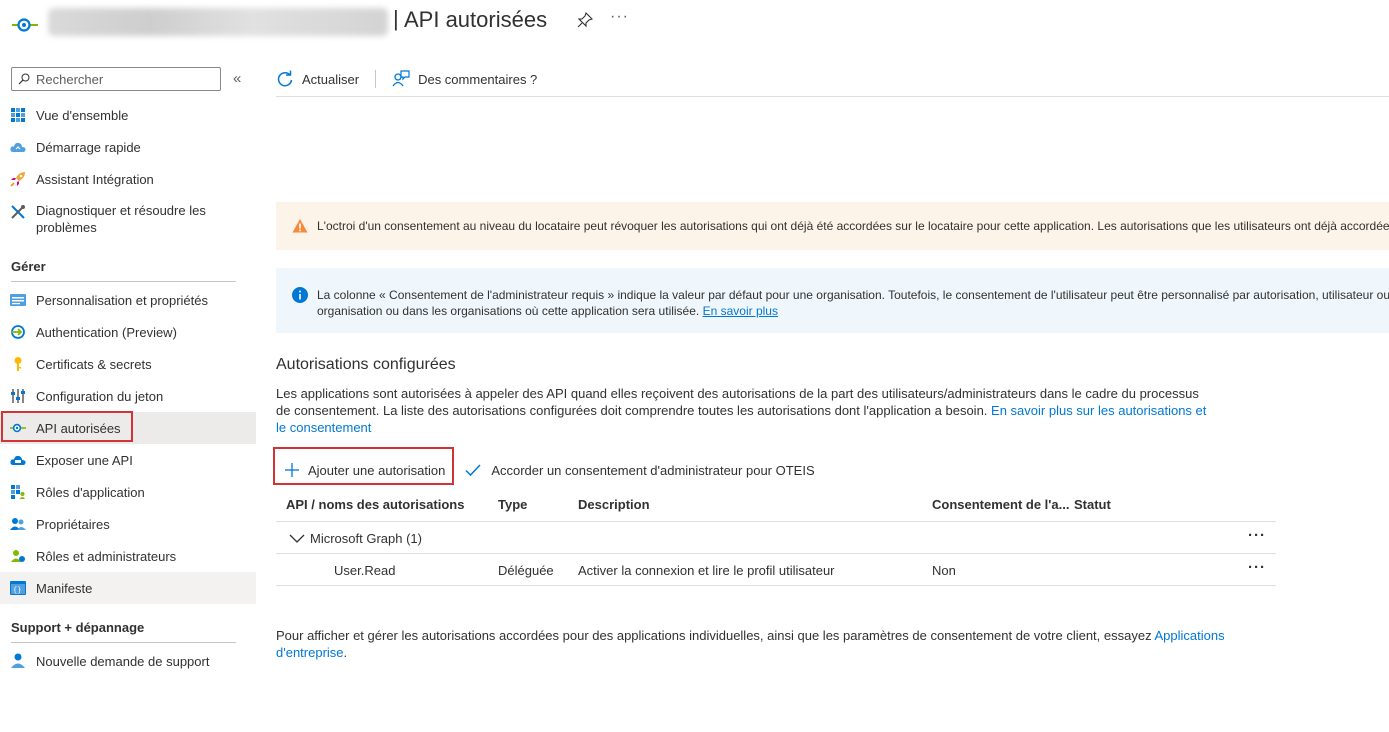  I want to click on sidebar-item-integration-assistant: Assistant Intégration, so click(128, 179).